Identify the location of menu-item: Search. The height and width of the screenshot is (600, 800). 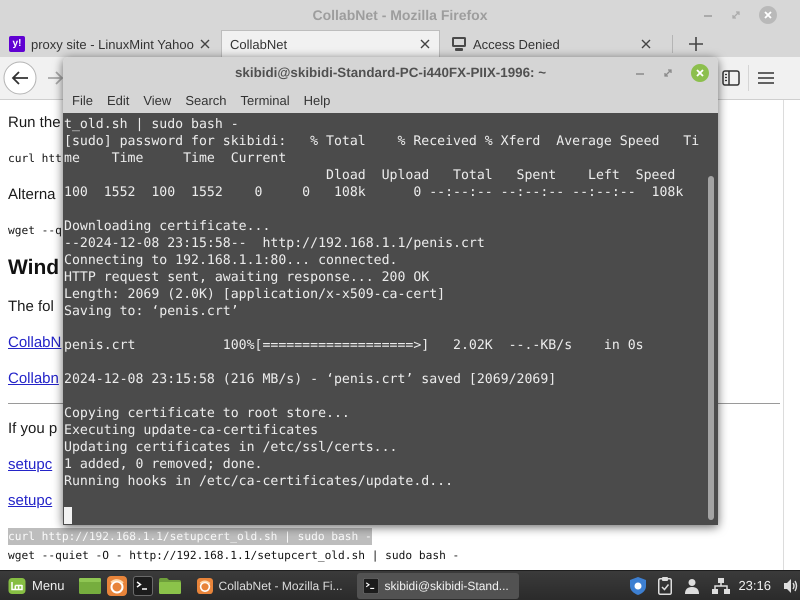
(206, 100).